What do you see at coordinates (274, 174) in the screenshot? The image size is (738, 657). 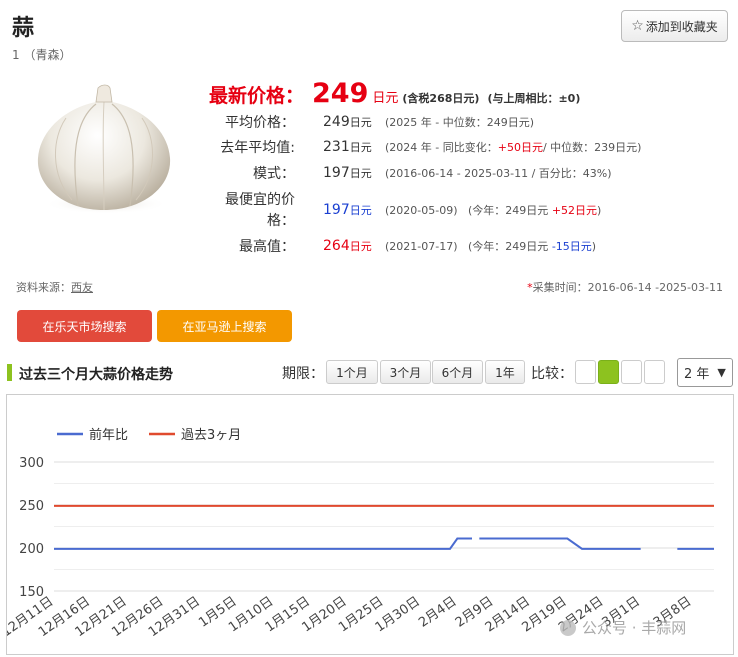 I see `stat-label: 模式：` at bounding box center [274, 174].